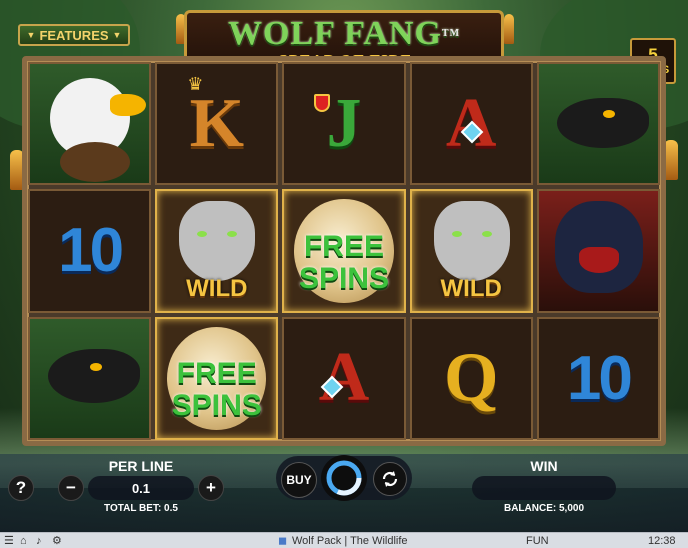 This screenshot has width=688, height=548. What do you see at coordinates (57, 541) in the screenshot?
I see `settings-icon: ⚙` at bounding box center [57, 541].